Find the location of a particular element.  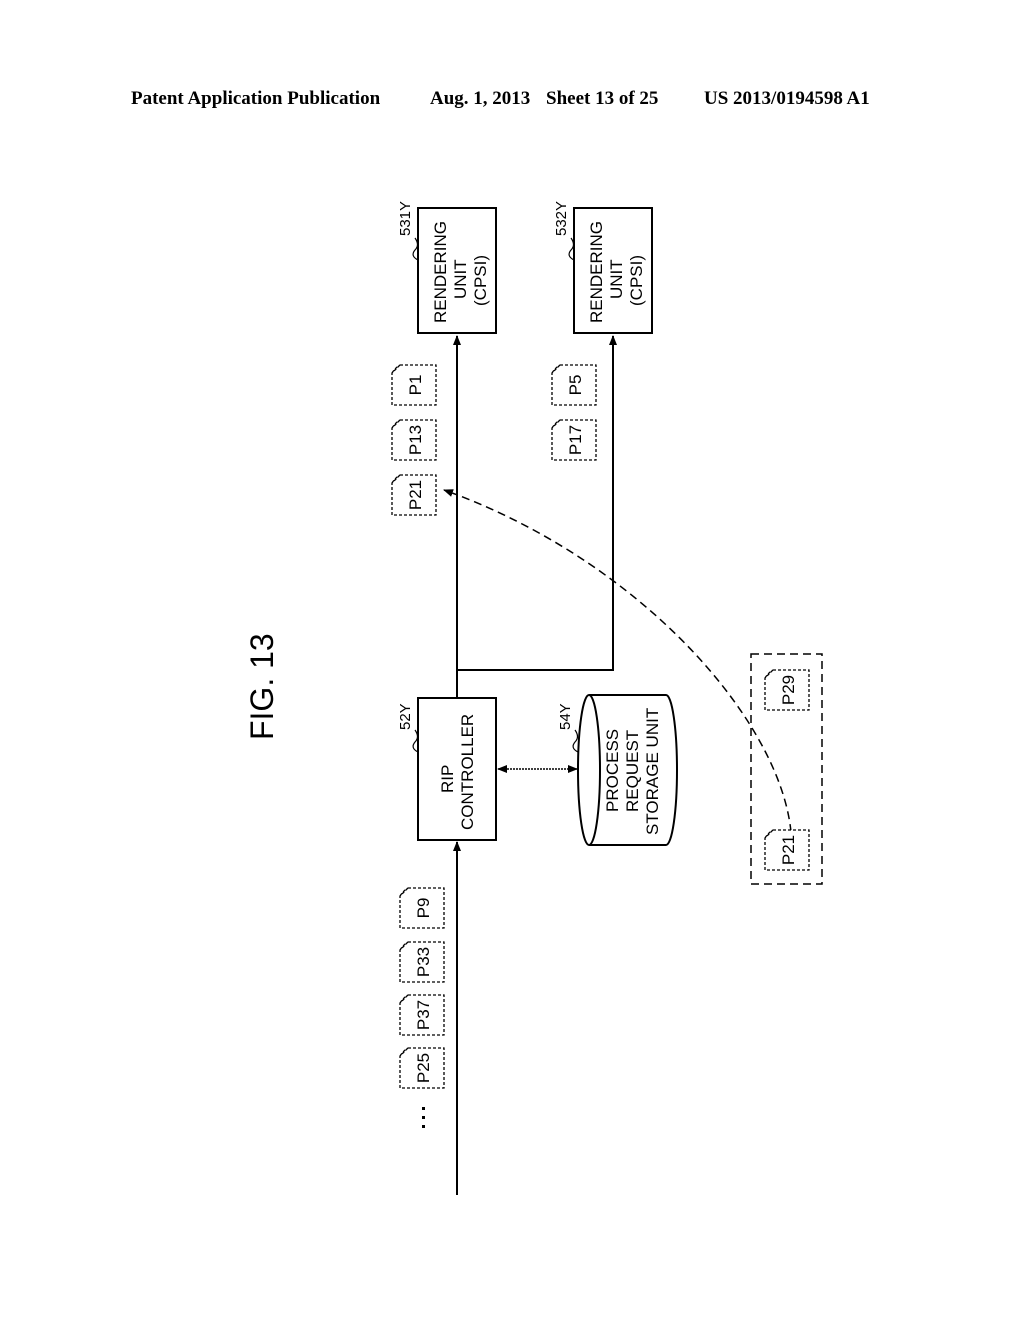

page-label: P9 is located at coordinates (423, 908).